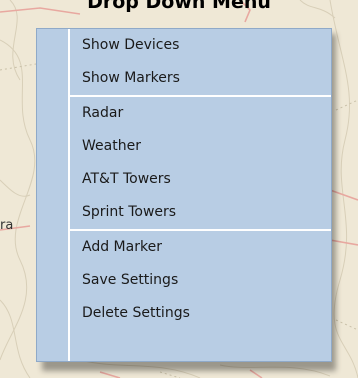 The height and width of the screenshot is (378, 358). What do you see at coordinates (200, 45) in the screenshot?
I see `menu-item-show-devices: Show Devices` at bounding box center [200, 45].